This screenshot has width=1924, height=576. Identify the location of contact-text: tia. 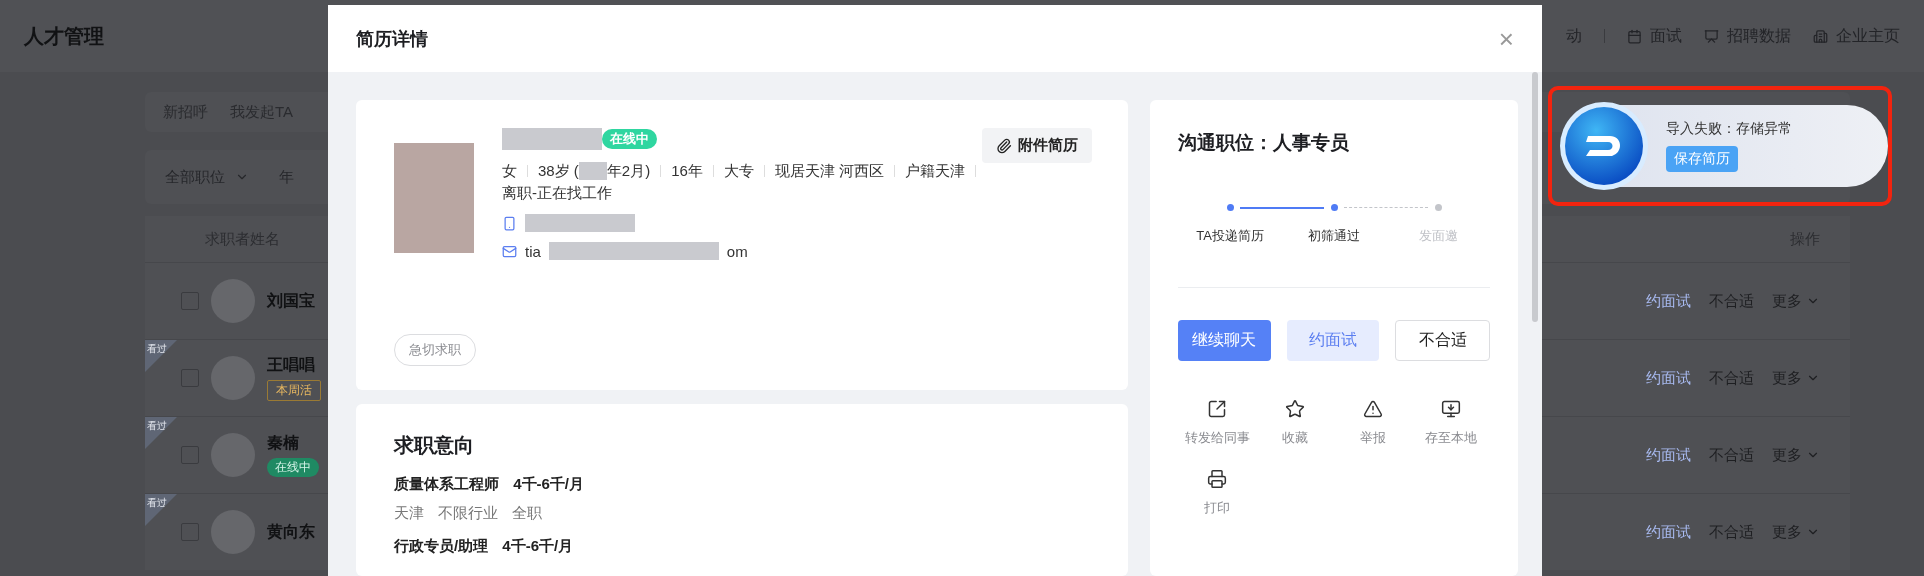
(533, 251).